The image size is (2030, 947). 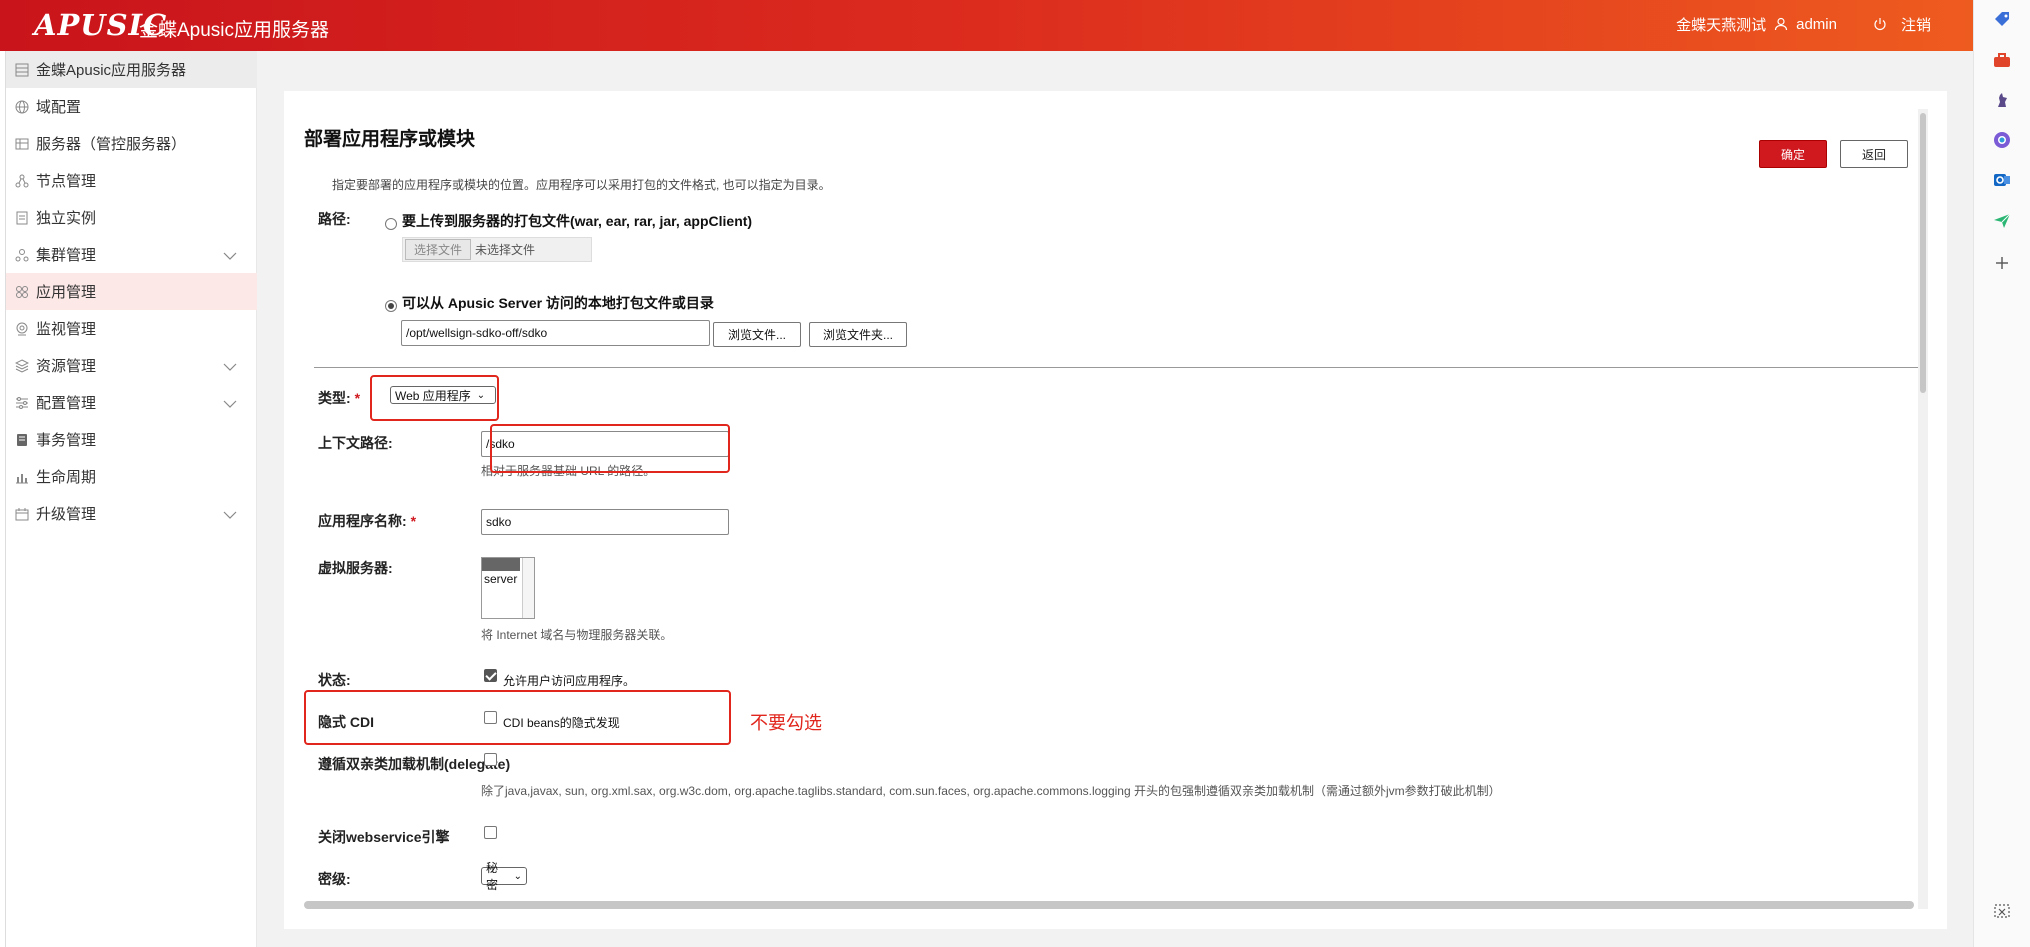 What do you see at coordinates (490, 675) in the screenshot?
I see `status-checkbox` at bounding box center [490, 675].